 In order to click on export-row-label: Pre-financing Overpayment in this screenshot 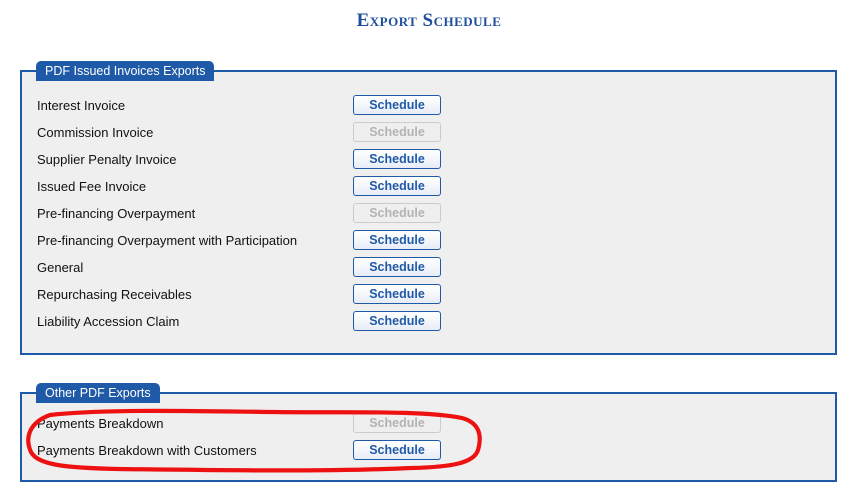, I will do `click(116, 213)`.